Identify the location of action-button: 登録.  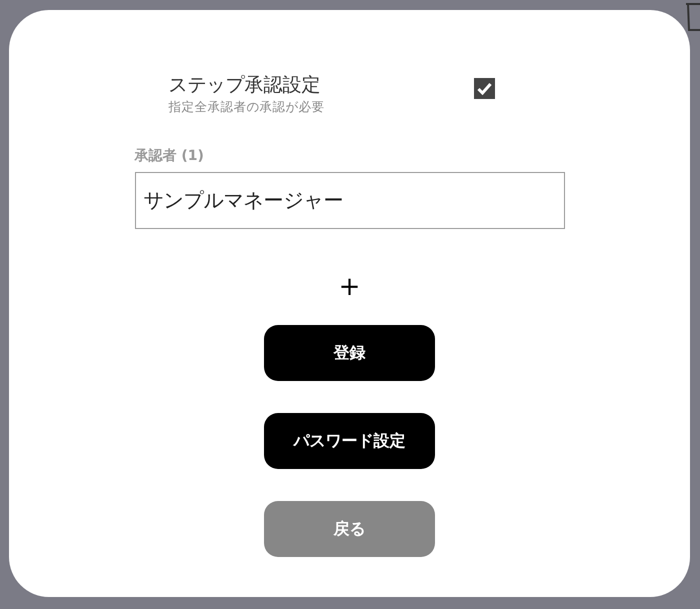
(349, 353).